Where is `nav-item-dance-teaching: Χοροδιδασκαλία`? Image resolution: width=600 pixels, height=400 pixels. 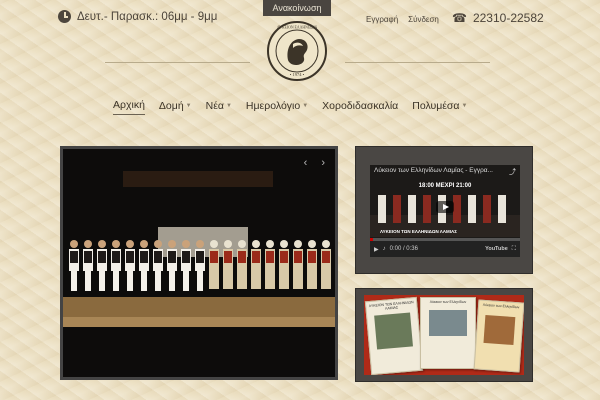
nav-item-dance-teaching: Χοροδιδασκαλία is located at coordinates (360, 107).